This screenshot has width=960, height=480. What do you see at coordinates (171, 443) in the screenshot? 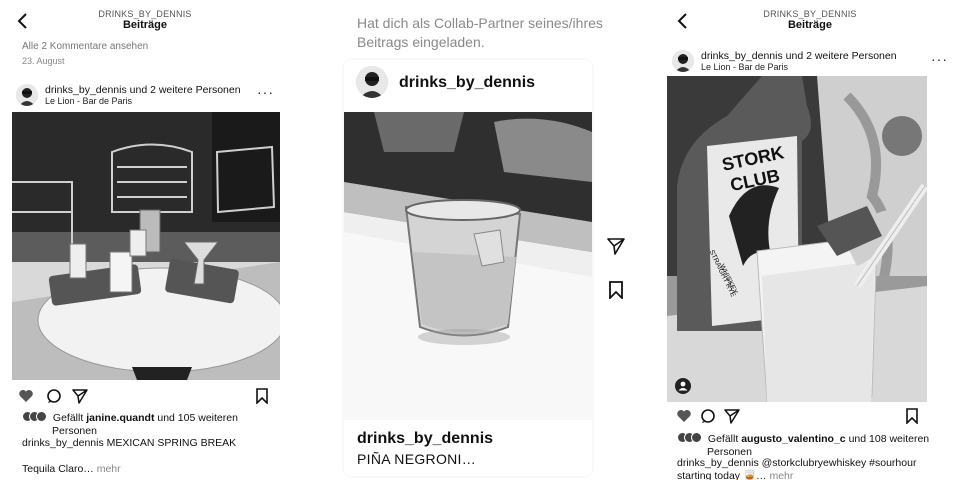
I see `caption-text: MEXICAN SPRING BREAK` at bounding box center [171, 443].